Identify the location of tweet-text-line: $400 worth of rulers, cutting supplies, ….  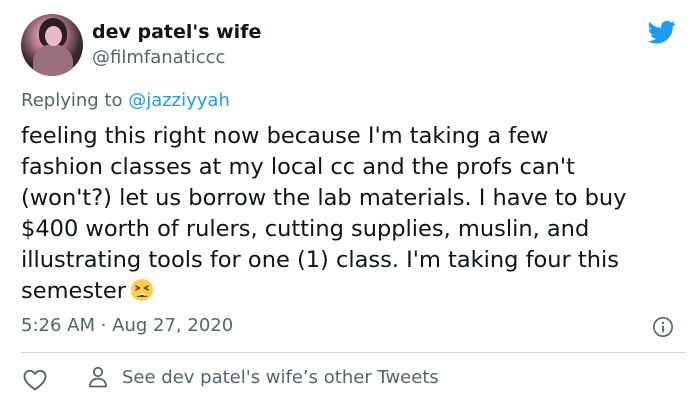
(305, 229).